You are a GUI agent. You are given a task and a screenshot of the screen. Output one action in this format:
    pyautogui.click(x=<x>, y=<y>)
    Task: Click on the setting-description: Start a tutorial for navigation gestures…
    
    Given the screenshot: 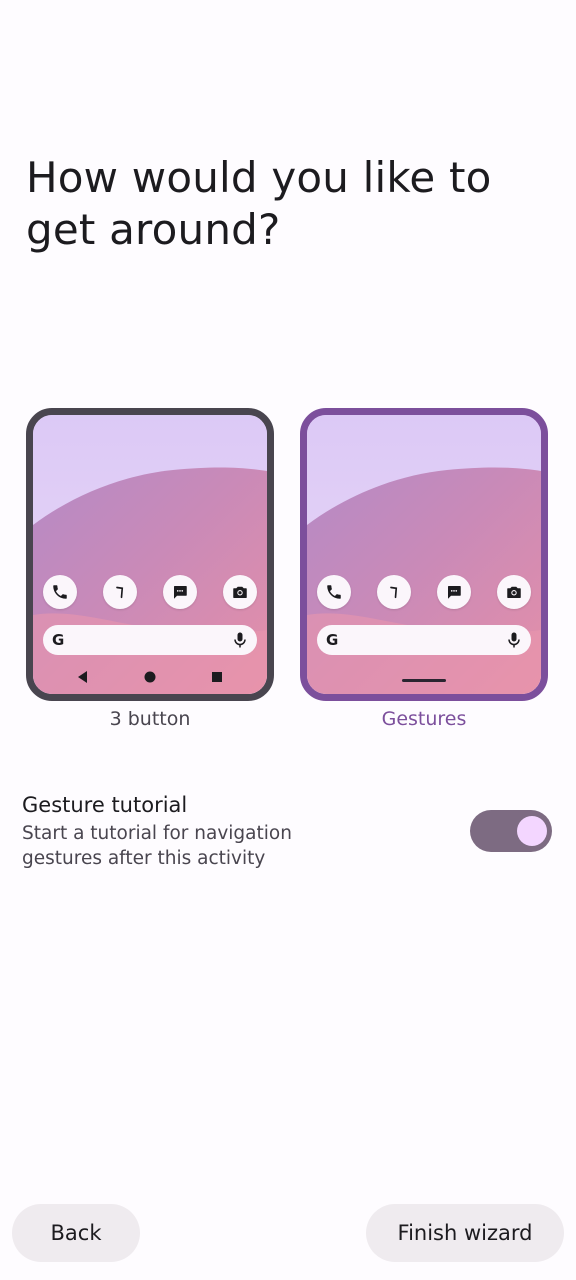 What is the action you would take?
    pyautogui.click(x=157, y=846)
    